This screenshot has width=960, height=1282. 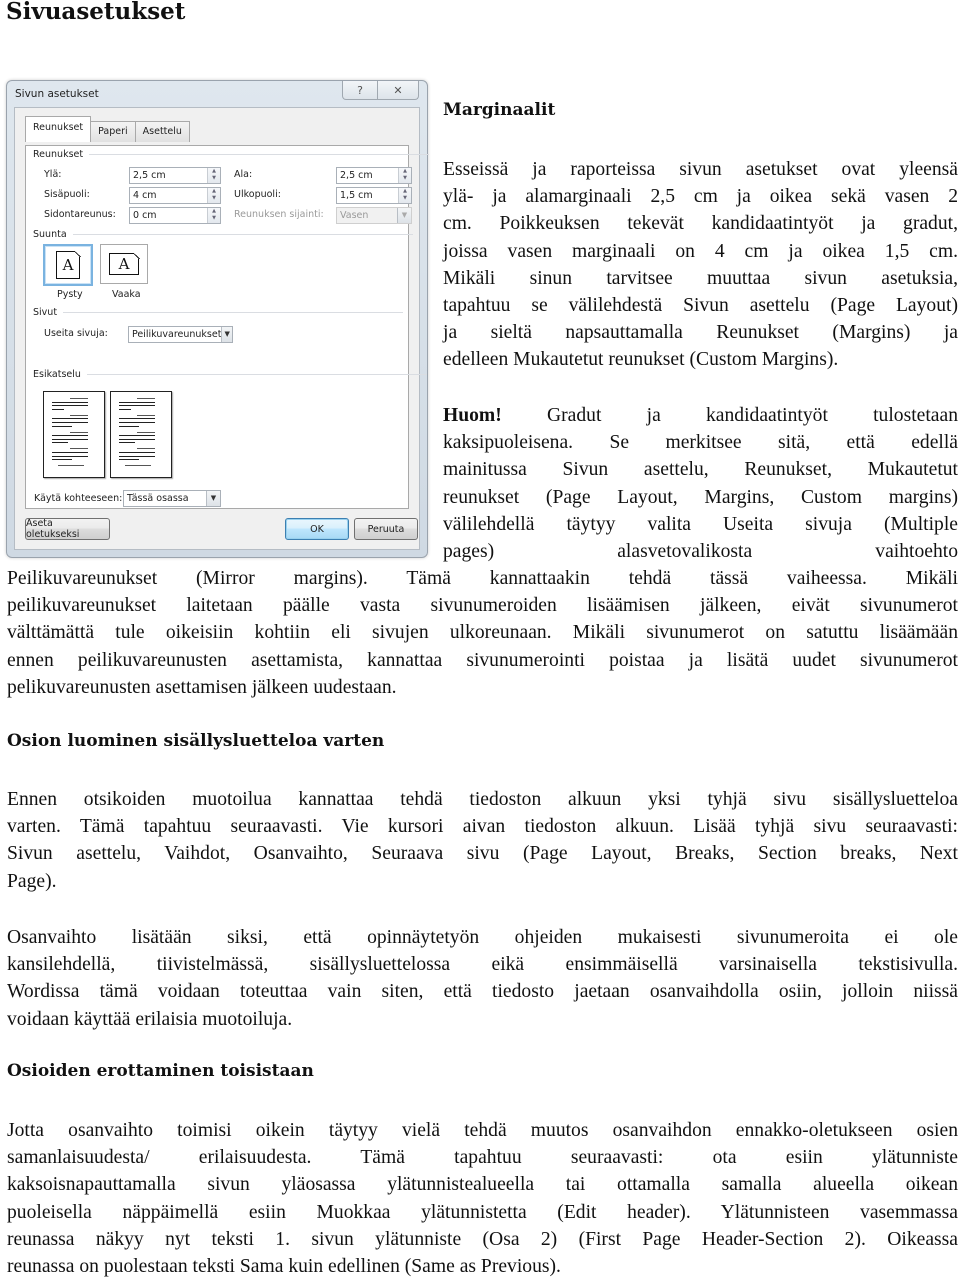 I want to click on gutter-label: Sidontareunus:, so click(x=80, y=214).